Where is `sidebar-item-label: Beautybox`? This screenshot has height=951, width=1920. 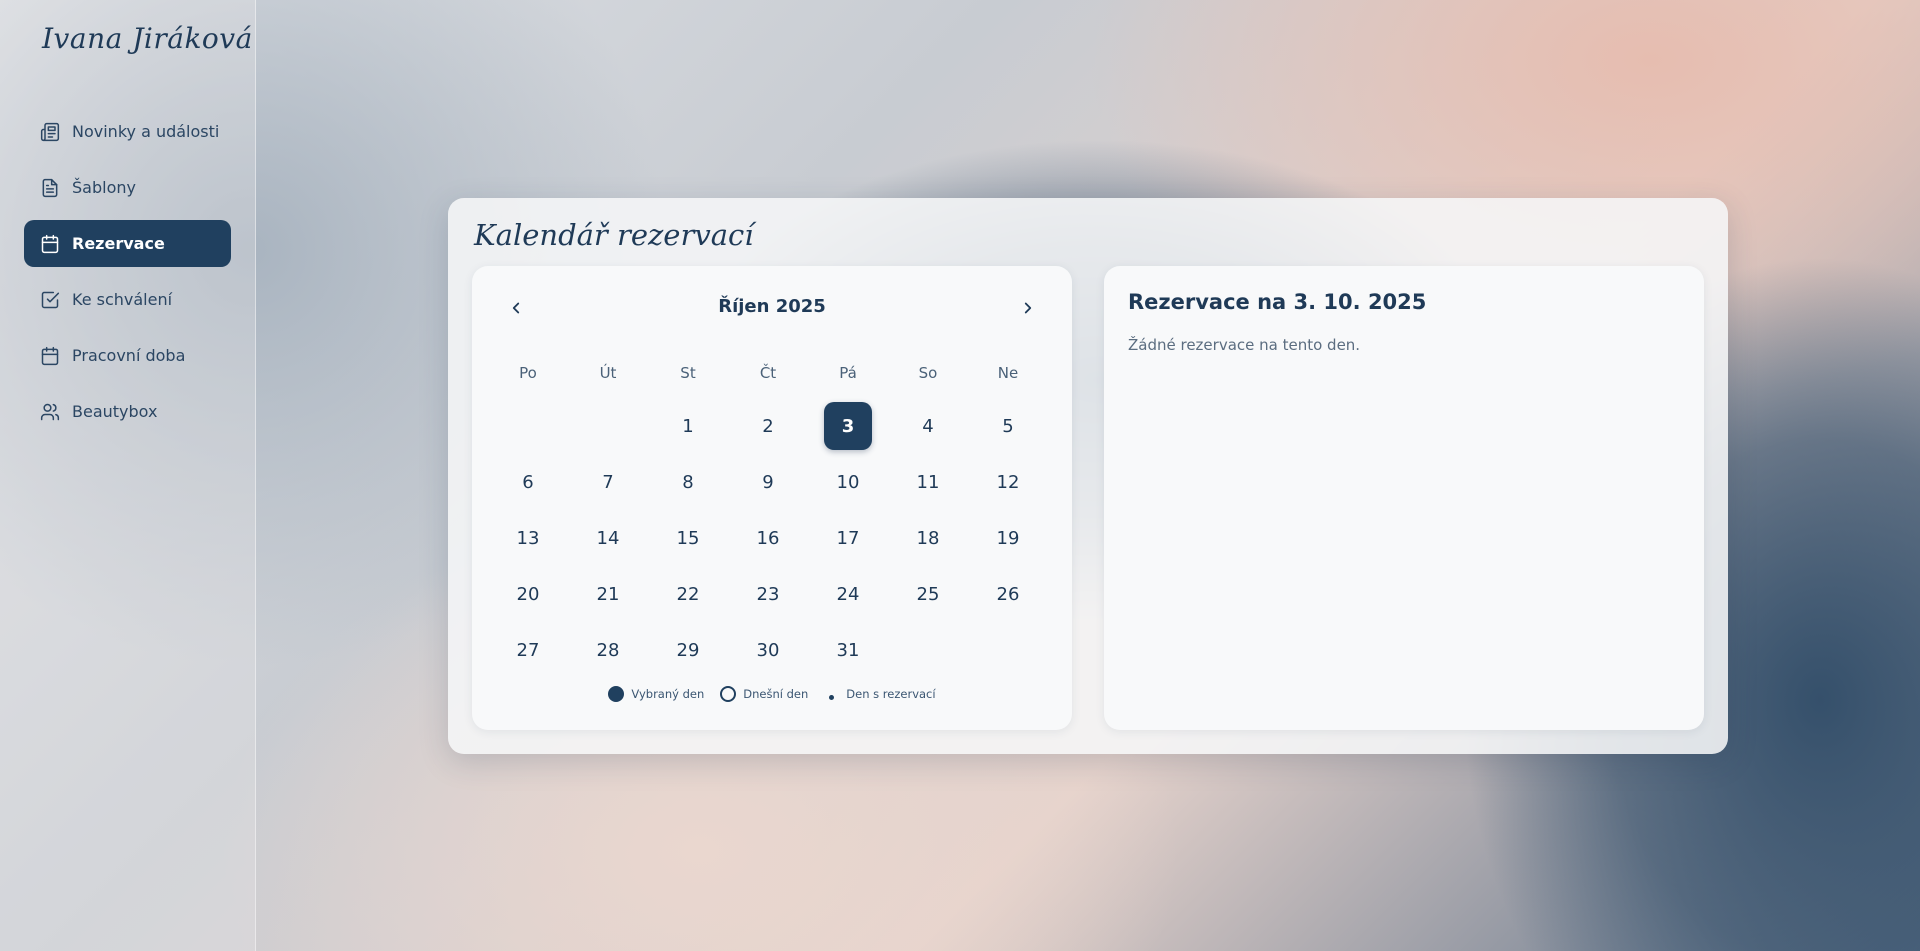
sidebar-item-label: Beautybox is located at coordinates (115, 411).